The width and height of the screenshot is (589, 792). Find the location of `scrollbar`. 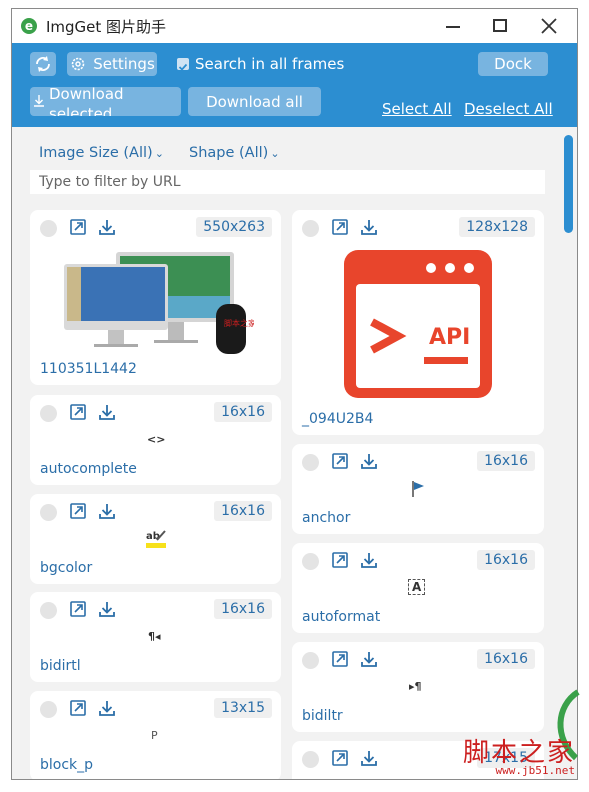

scrollbar is located at coordinates (568, 453).